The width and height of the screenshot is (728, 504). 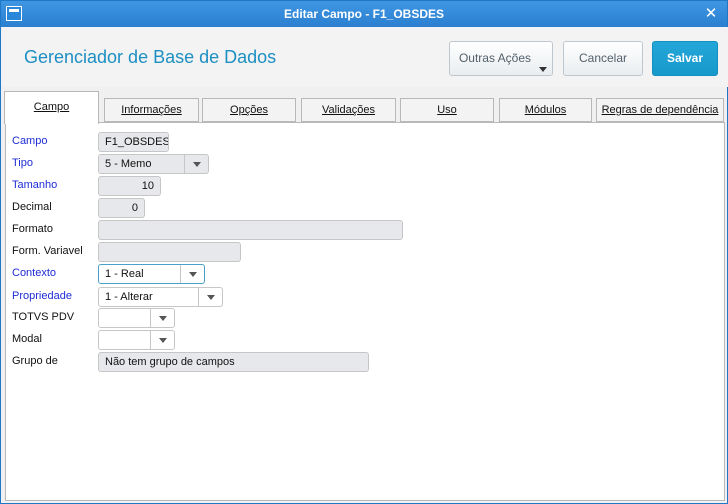 I want to click on tamanho-label: Tamanho, so click(x=35, y=185).